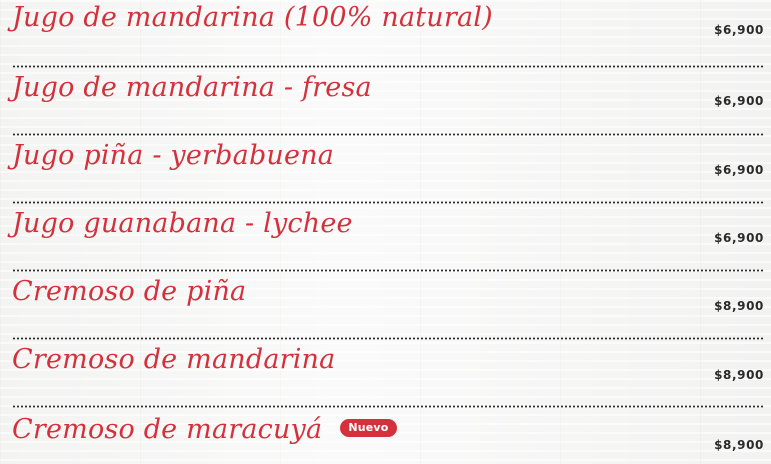  I want to click on menu-item: Cremoso de mandarina $8,900, so click(388, 374).